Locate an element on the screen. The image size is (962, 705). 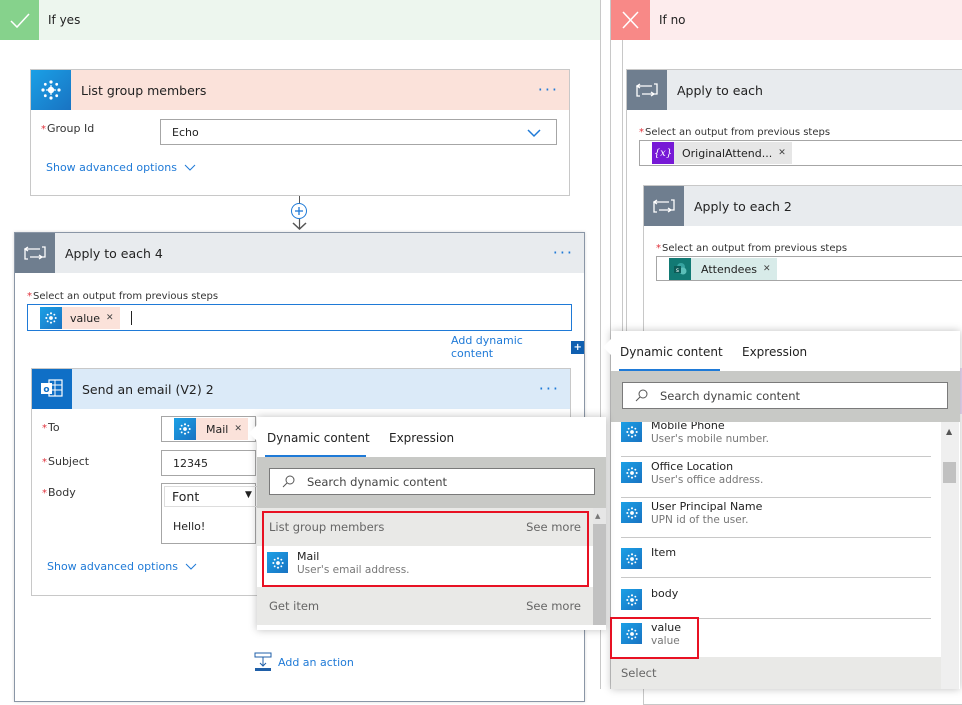
outlook-icon: o is located at coordinates (52, 389).